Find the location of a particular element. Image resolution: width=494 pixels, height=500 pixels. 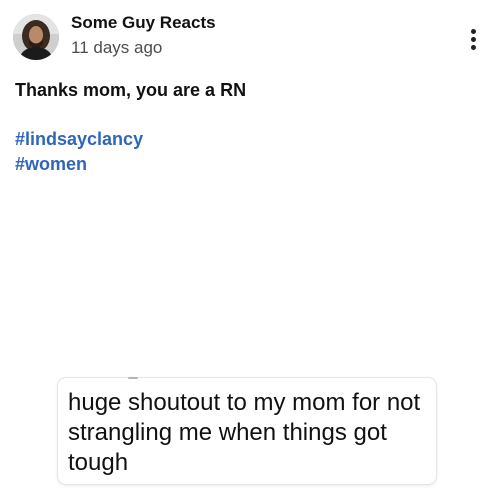

post-header: Some Guy Reacts 11 days ago is located at coordinates (247, 36).